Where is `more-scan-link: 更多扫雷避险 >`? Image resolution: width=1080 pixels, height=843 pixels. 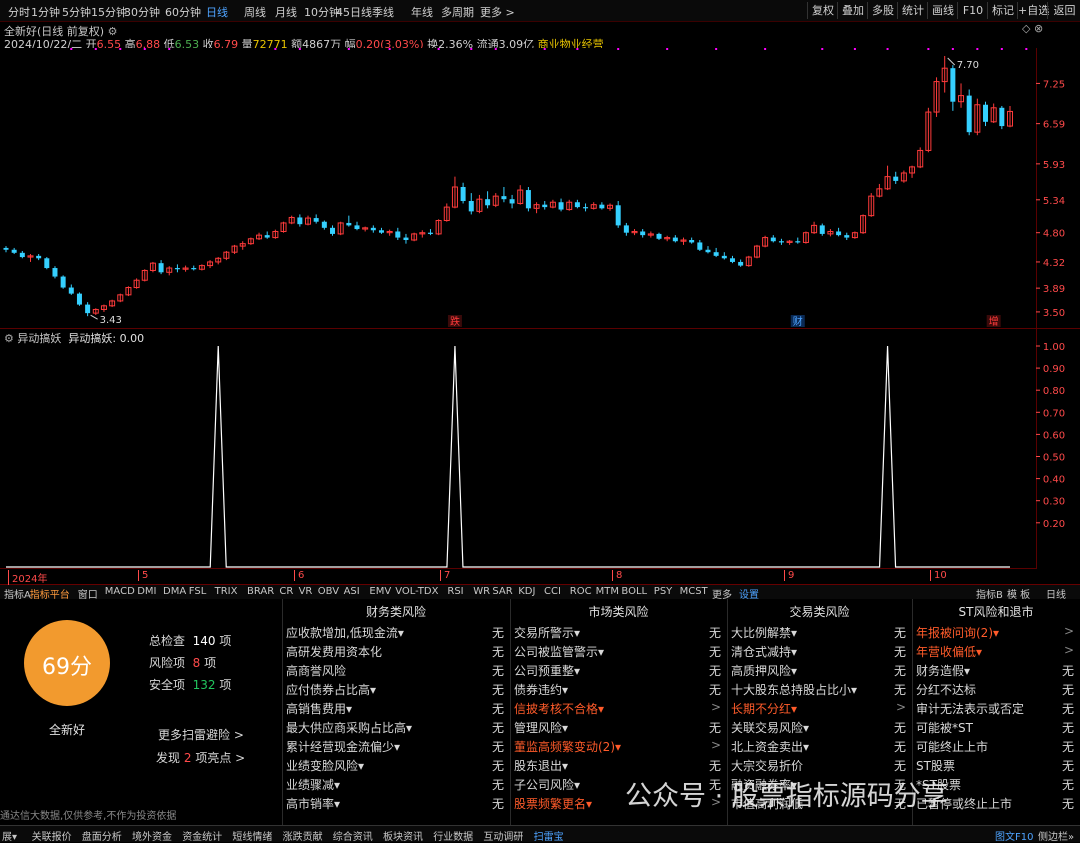 more-scan-link: 更多扫雷避险 > is located at coordinates (201, 734).